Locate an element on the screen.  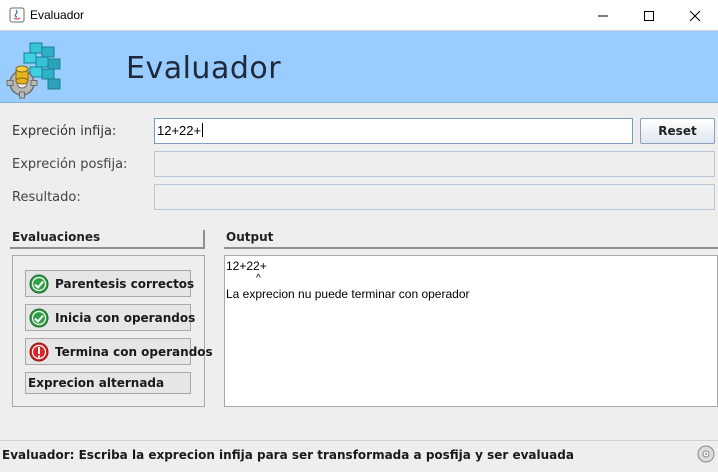
text-caret is located at coordinates (203, 130).